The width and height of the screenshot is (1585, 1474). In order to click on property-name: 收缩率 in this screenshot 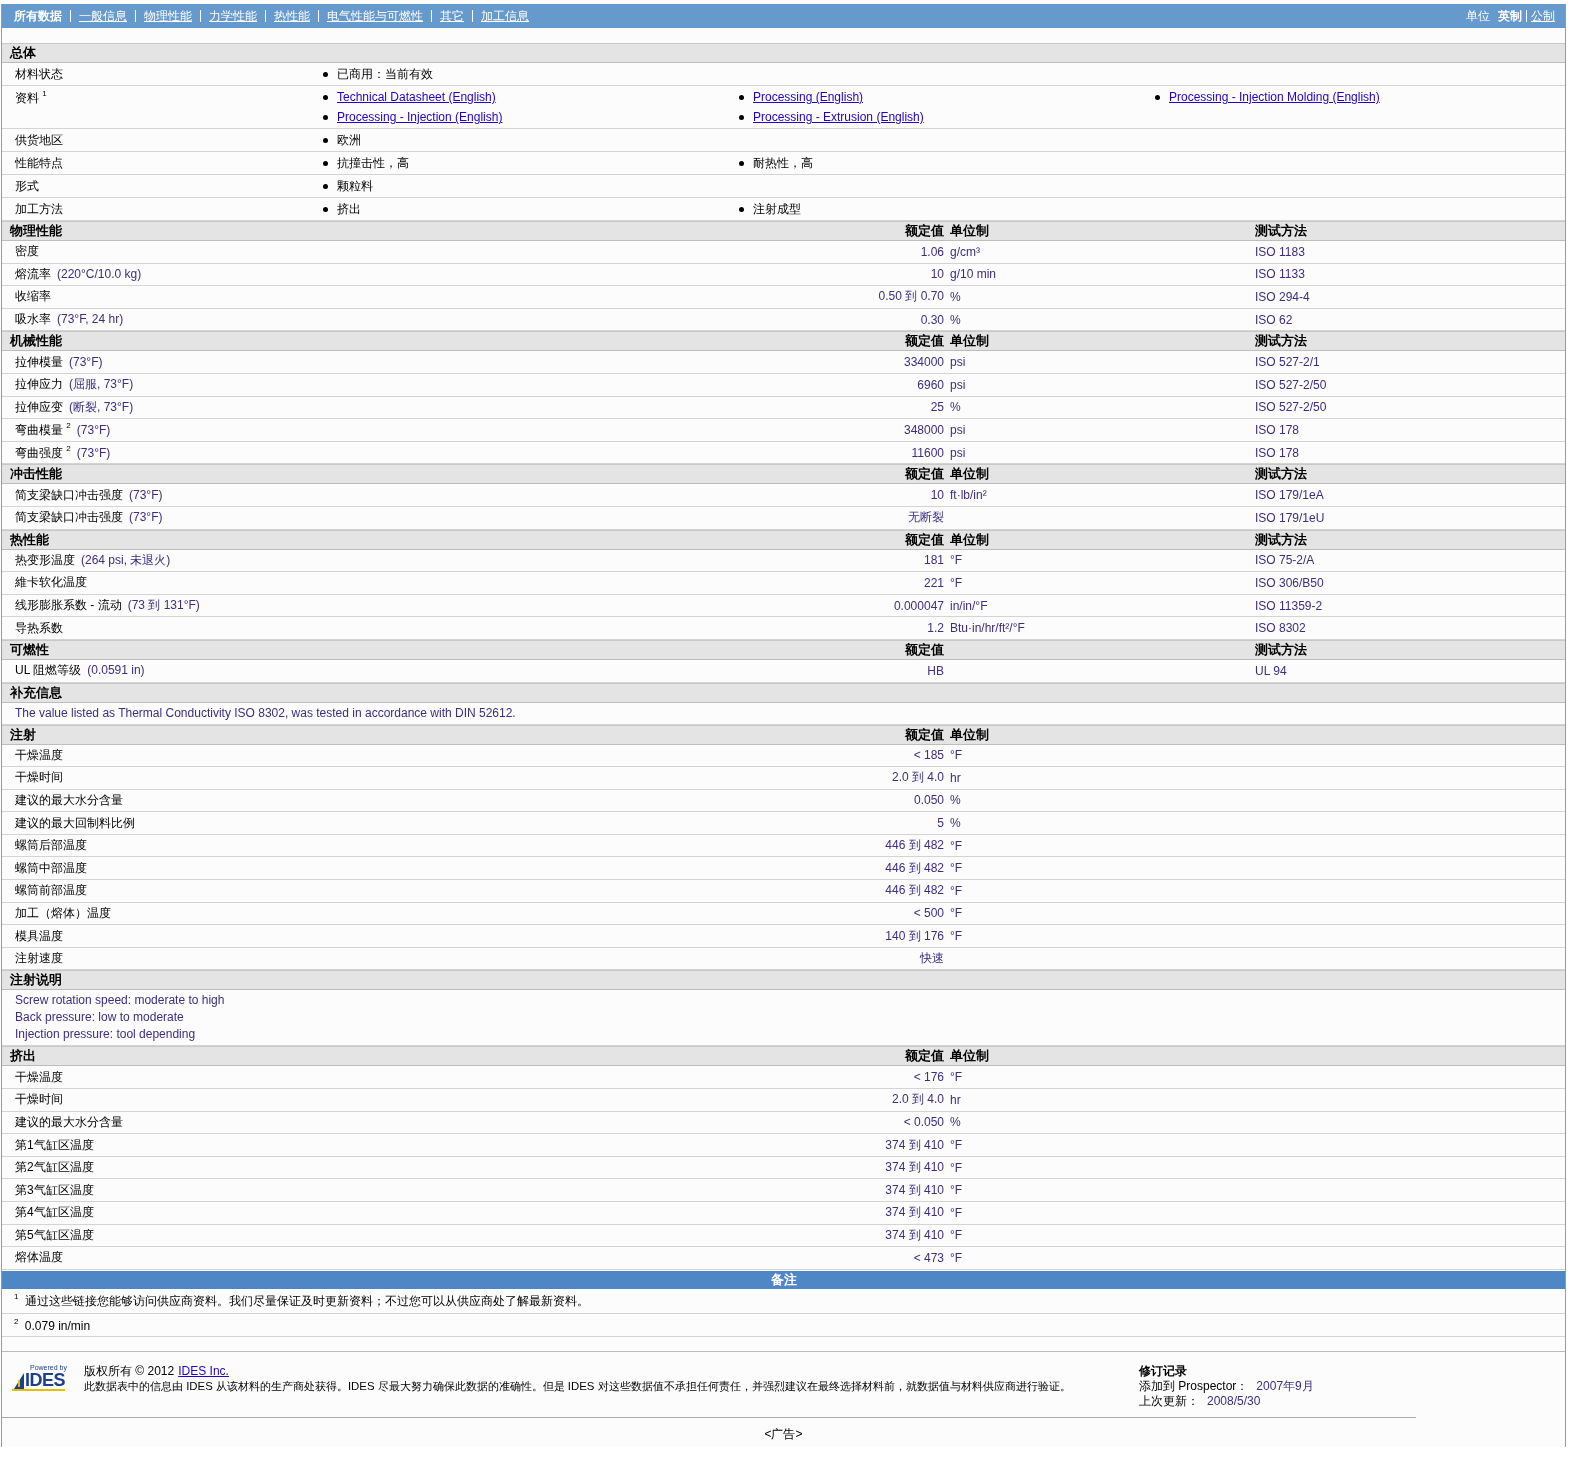, I will do `click(33, 296)`.